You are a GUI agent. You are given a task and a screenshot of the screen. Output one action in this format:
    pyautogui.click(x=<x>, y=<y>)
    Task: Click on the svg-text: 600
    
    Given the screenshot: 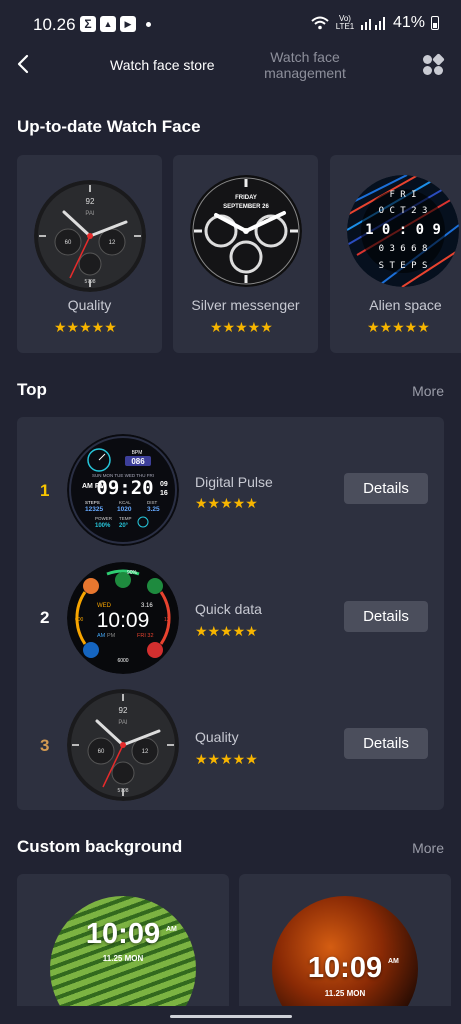 What is the action you would take?
    pyautogui.click(x=79, y=620)
    